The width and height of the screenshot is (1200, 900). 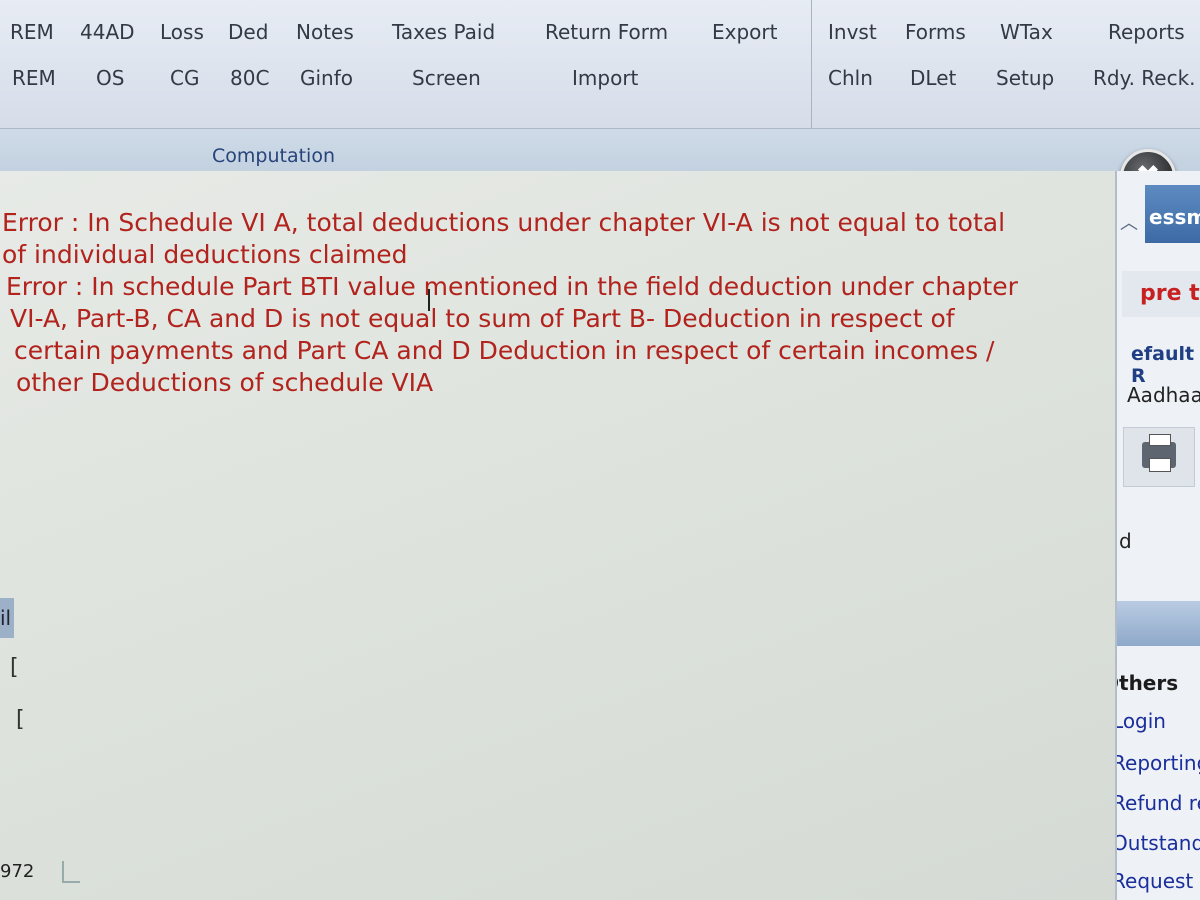 I want to click on left-edge-code: 972, so click(x=17, y=871).